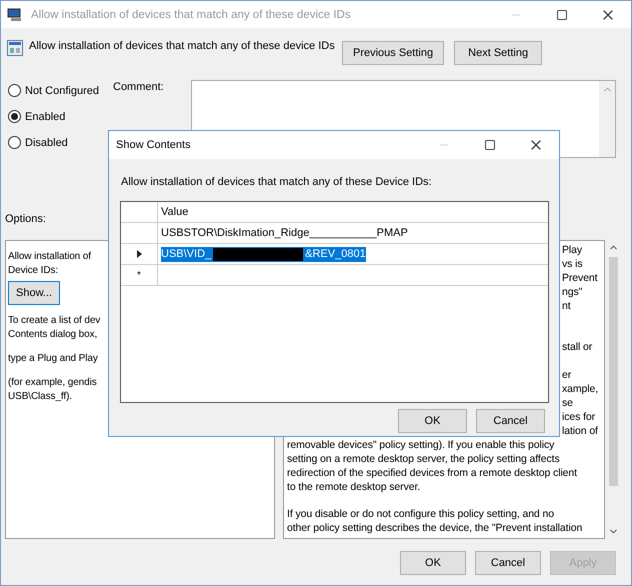 This screenshot has width=632, height=586. What do you see at coordinates (578, 348) in the screenshot?
I see `help-text: stall or` at bounding box center [578, 348].